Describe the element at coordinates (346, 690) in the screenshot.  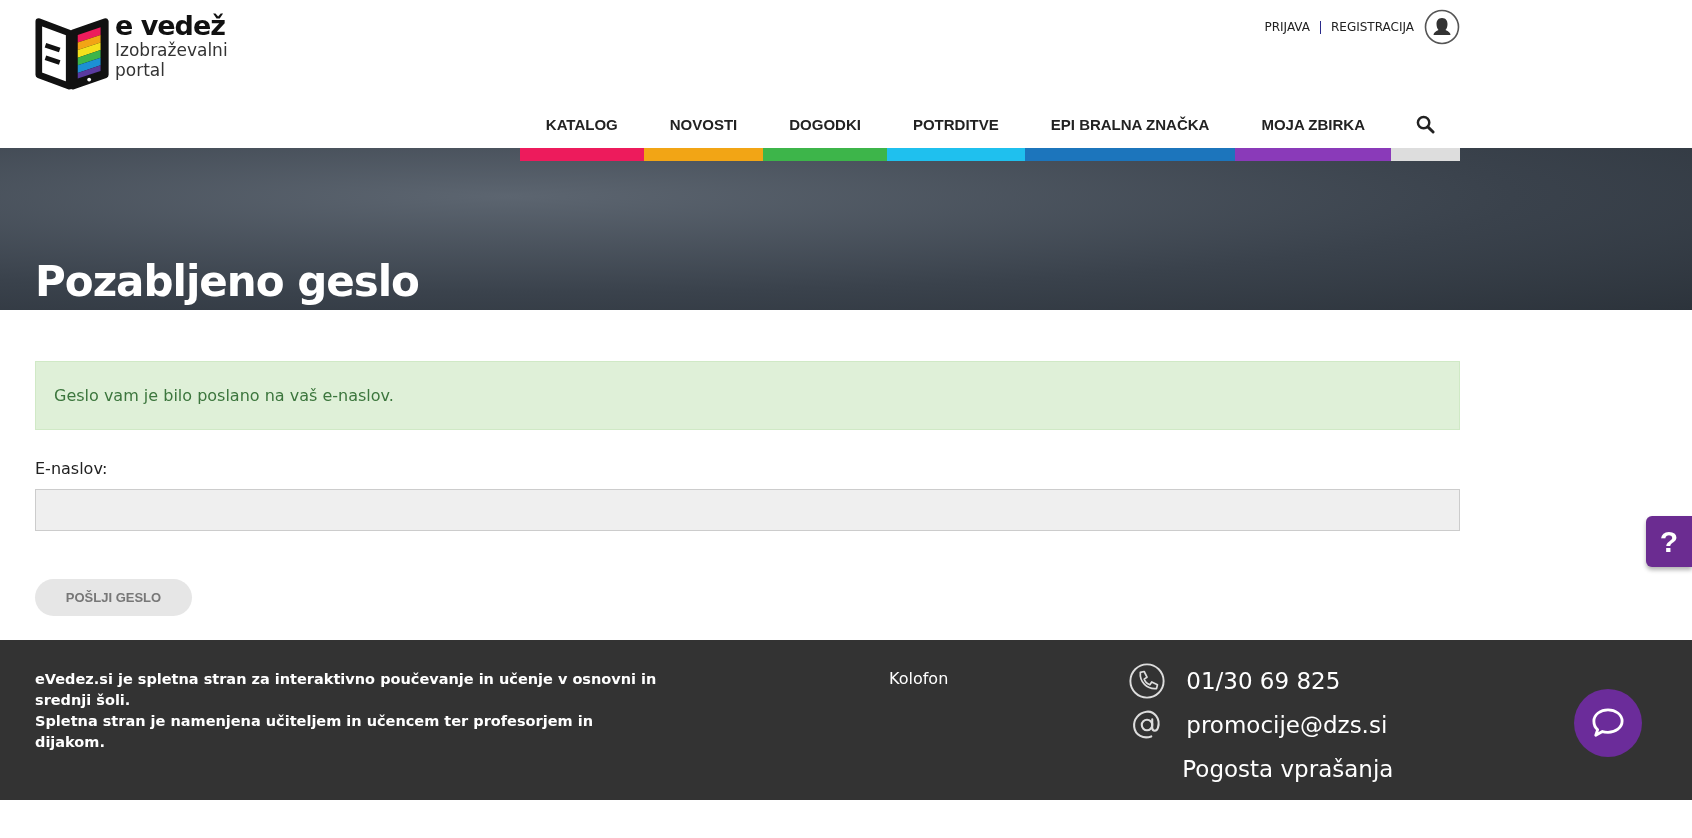
I see `footer-about-text: eVedez.si je spletna stran za interaktivno poučevanje in učenje v osnovni in srednji šoli.` at that location.